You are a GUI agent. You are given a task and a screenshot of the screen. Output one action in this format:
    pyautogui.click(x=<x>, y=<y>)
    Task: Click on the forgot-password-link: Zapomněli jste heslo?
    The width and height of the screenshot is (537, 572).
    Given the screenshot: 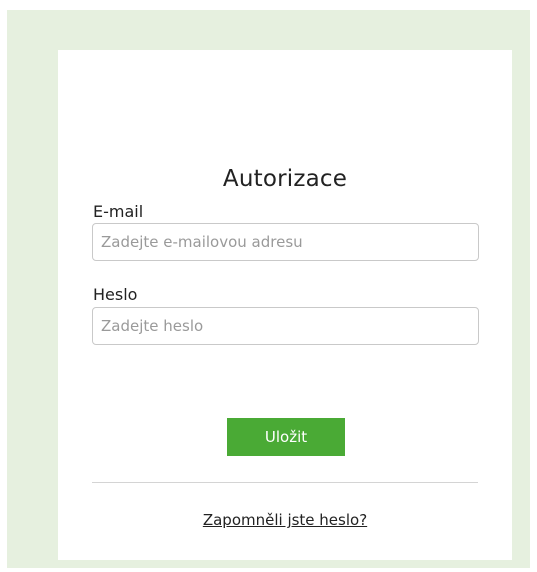 What is the action you would take?
    pyautogui.click(x=285, y=520)
    